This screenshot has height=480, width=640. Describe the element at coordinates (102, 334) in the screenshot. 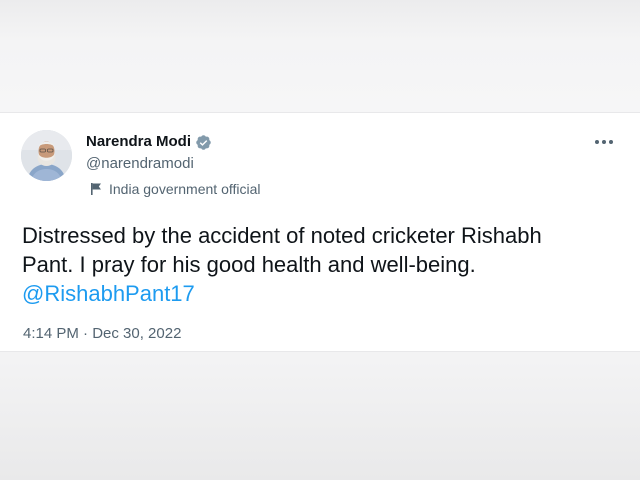

I see `tweet-timestamp: 4:14 PM · Dec 30, 2022` at that location.